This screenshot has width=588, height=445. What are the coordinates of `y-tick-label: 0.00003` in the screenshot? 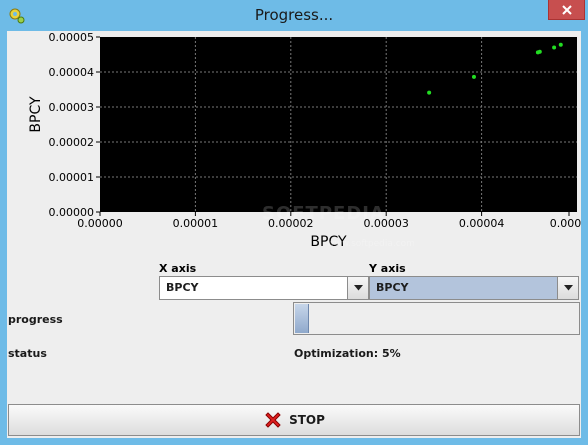 It's located at (72, 107).